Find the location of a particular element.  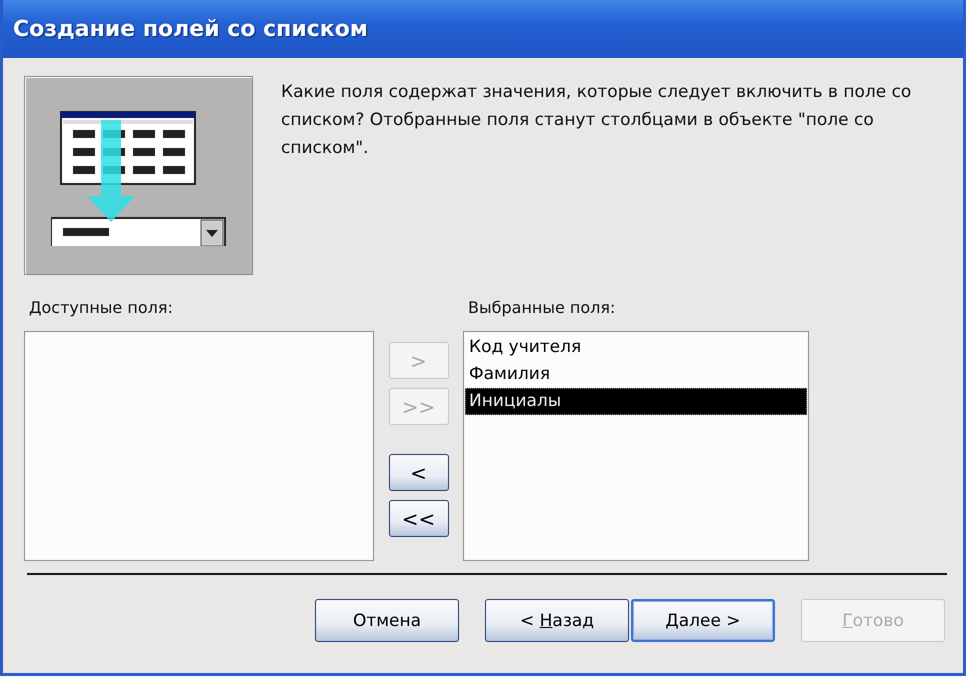

move-button: < is located at coordinates (418, 472).